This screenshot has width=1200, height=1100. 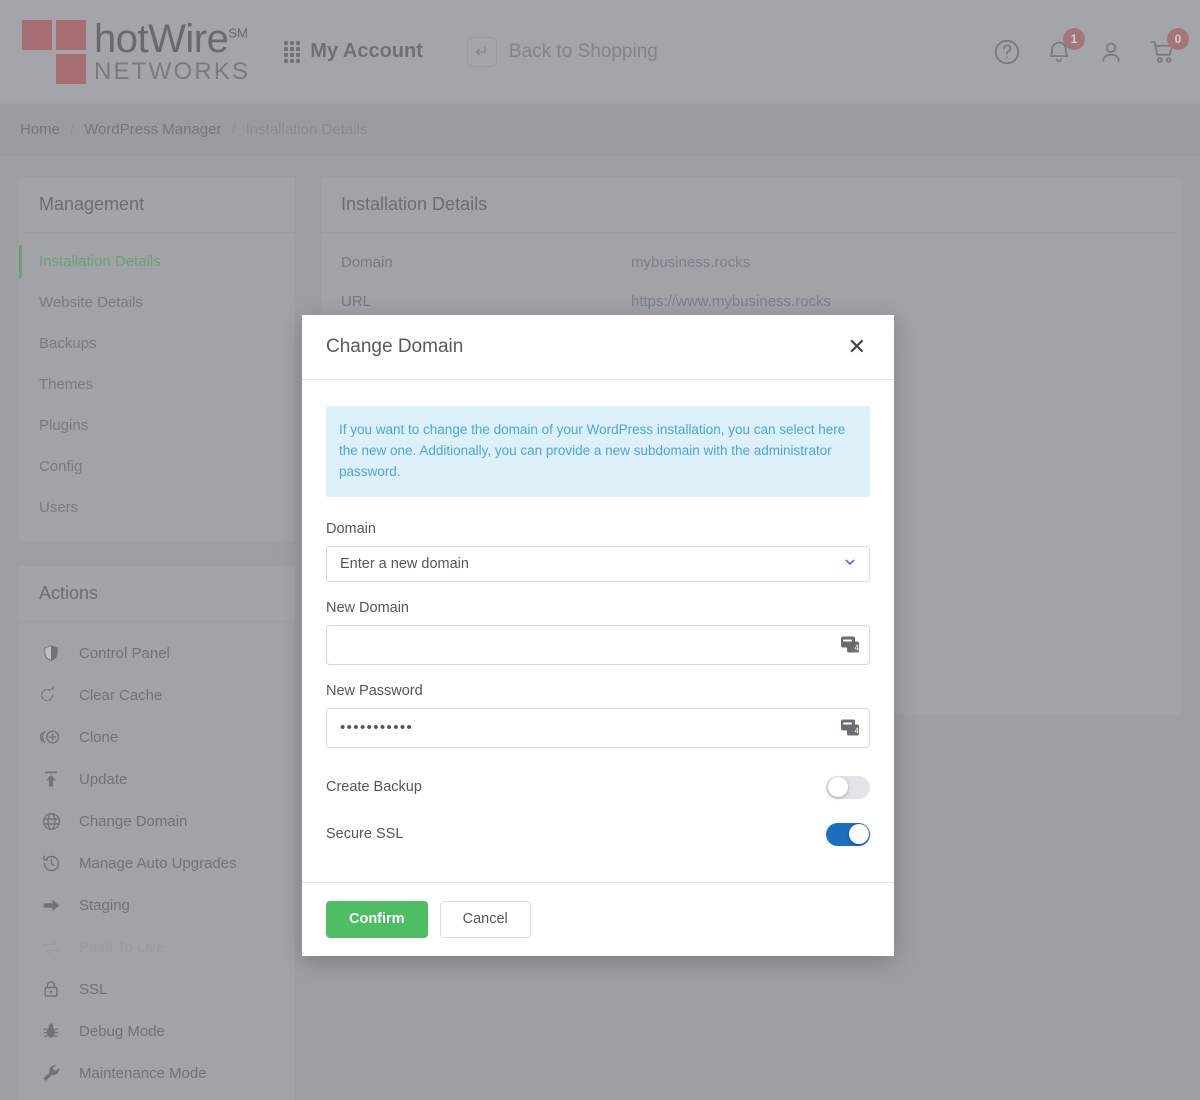 I want to click on new-password-value: •••••••••••, so click(x=377, y=728).